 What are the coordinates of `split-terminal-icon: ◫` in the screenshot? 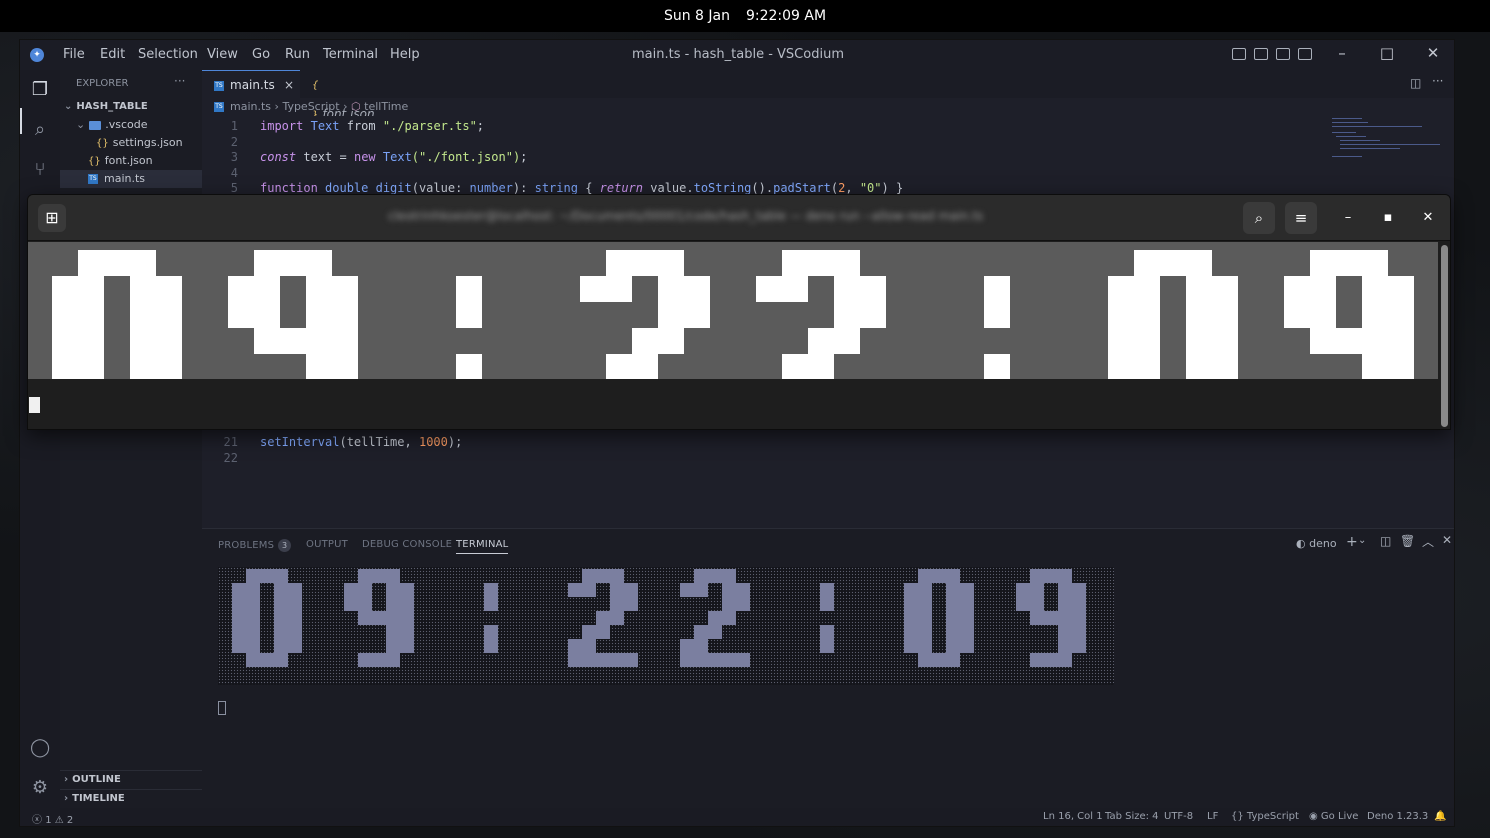 It's located at (1385, 541).